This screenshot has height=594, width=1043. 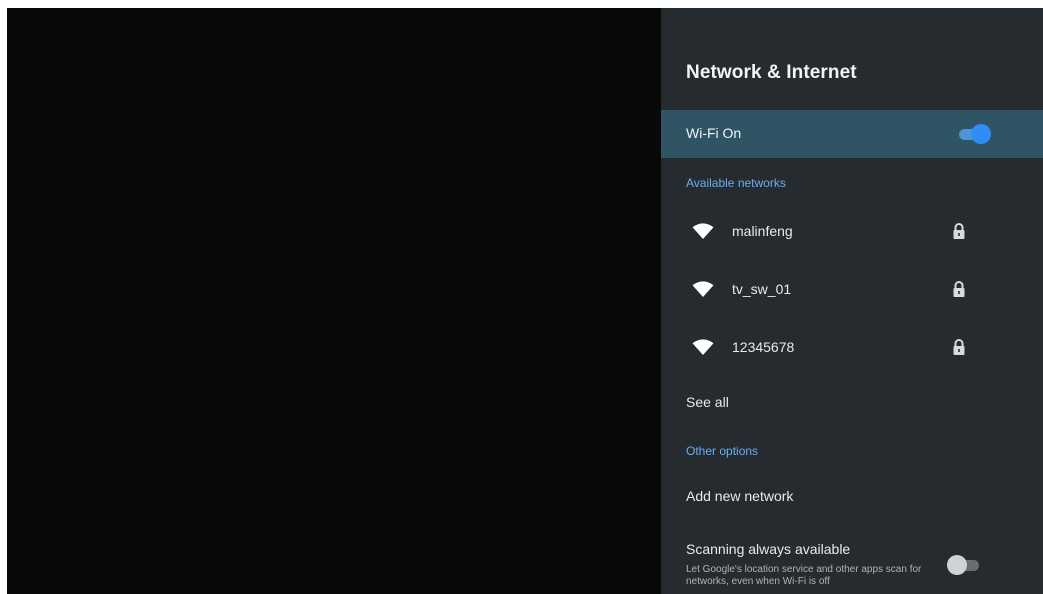 What do you see at coordinates (768, 549) in the screenshot?
I see `scanning-title: Scanning always available` at bounding box center [768, 549].